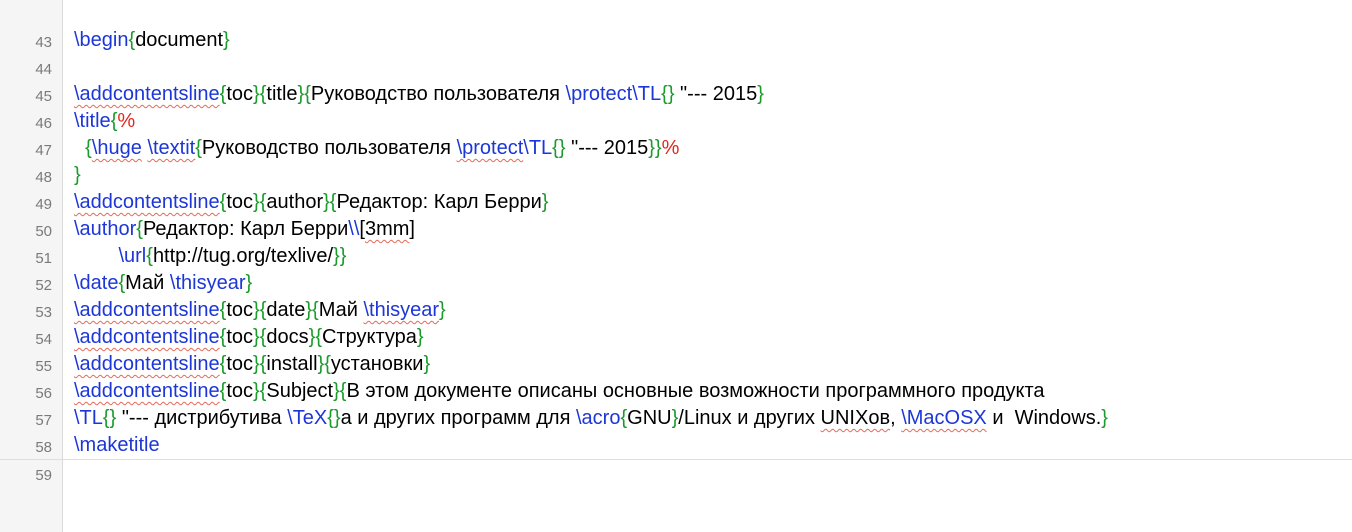  I want to click on code-token: Руководство пользователя, so click(438, 94).